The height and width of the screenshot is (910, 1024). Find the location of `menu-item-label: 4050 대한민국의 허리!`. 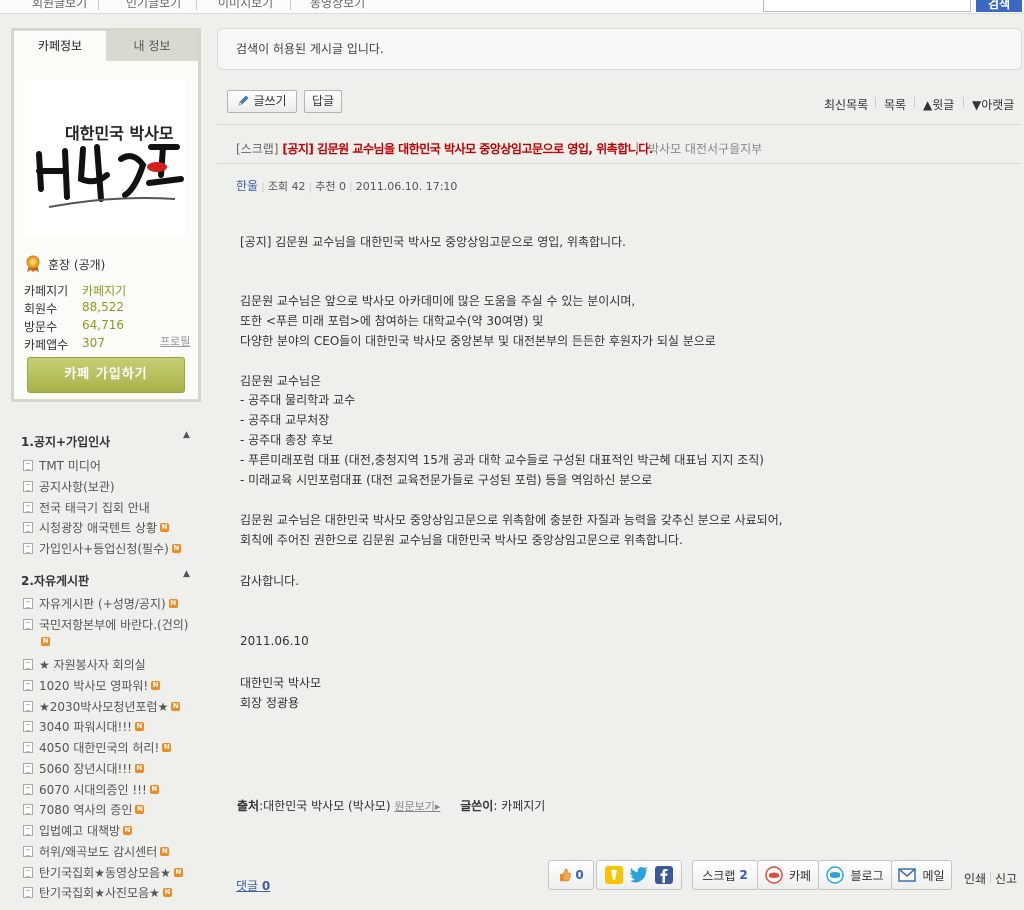

menu-item-label: 4050 대한민국의 허리! is located at coordinates (99, 748).